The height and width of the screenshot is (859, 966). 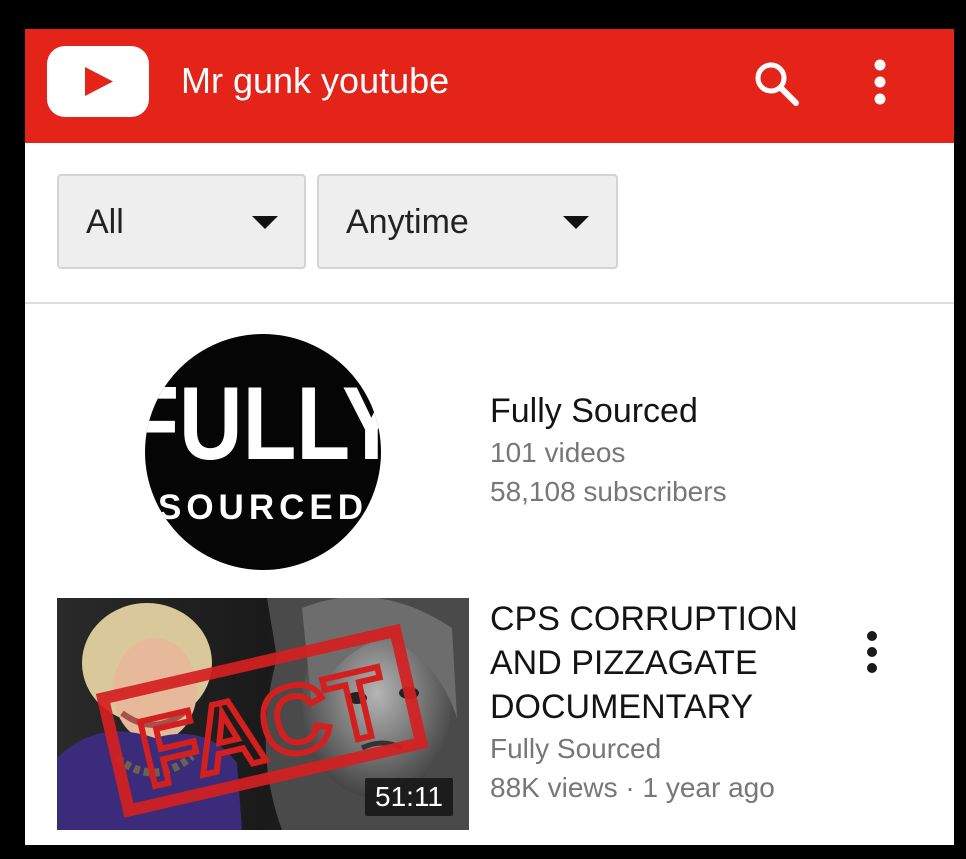 I want to click on channel-avatar: FULLY SOURCED, so click(x=263, y=452).